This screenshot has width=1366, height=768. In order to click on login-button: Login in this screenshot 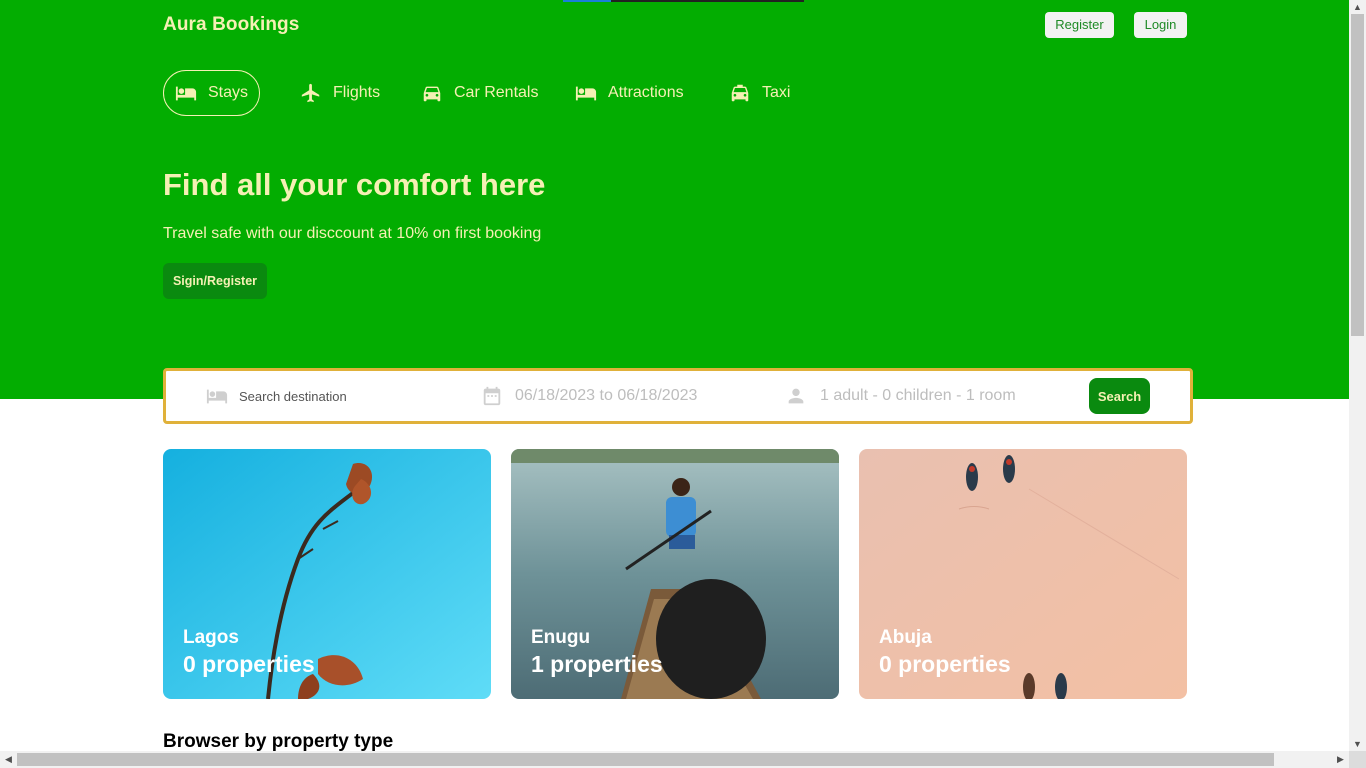, I will do `click(1160, 25)`.